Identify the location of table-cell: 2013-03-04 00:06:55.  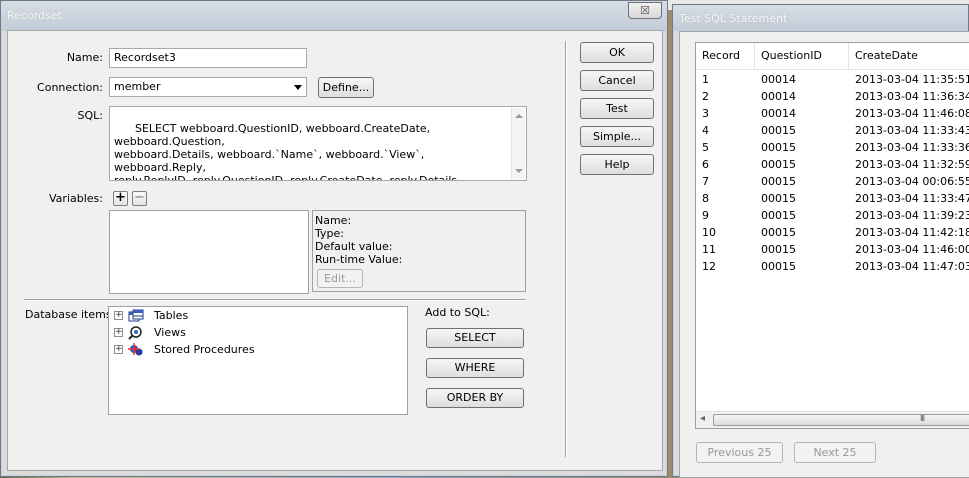
(912, 181).